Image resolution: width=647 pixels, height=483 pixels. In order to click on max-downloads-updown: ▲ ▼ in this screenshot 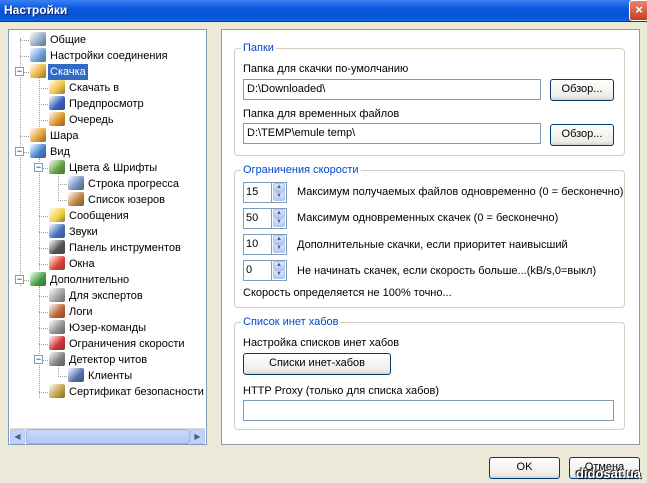, I will do `click(279, 218)`.